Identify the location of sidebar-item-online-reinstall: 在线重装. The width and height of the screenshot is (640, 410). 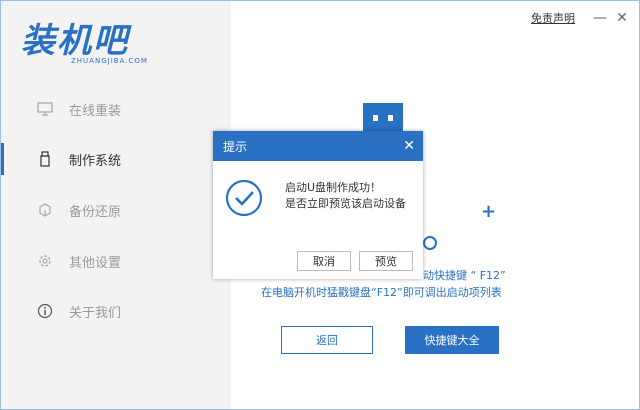
(116, 109).